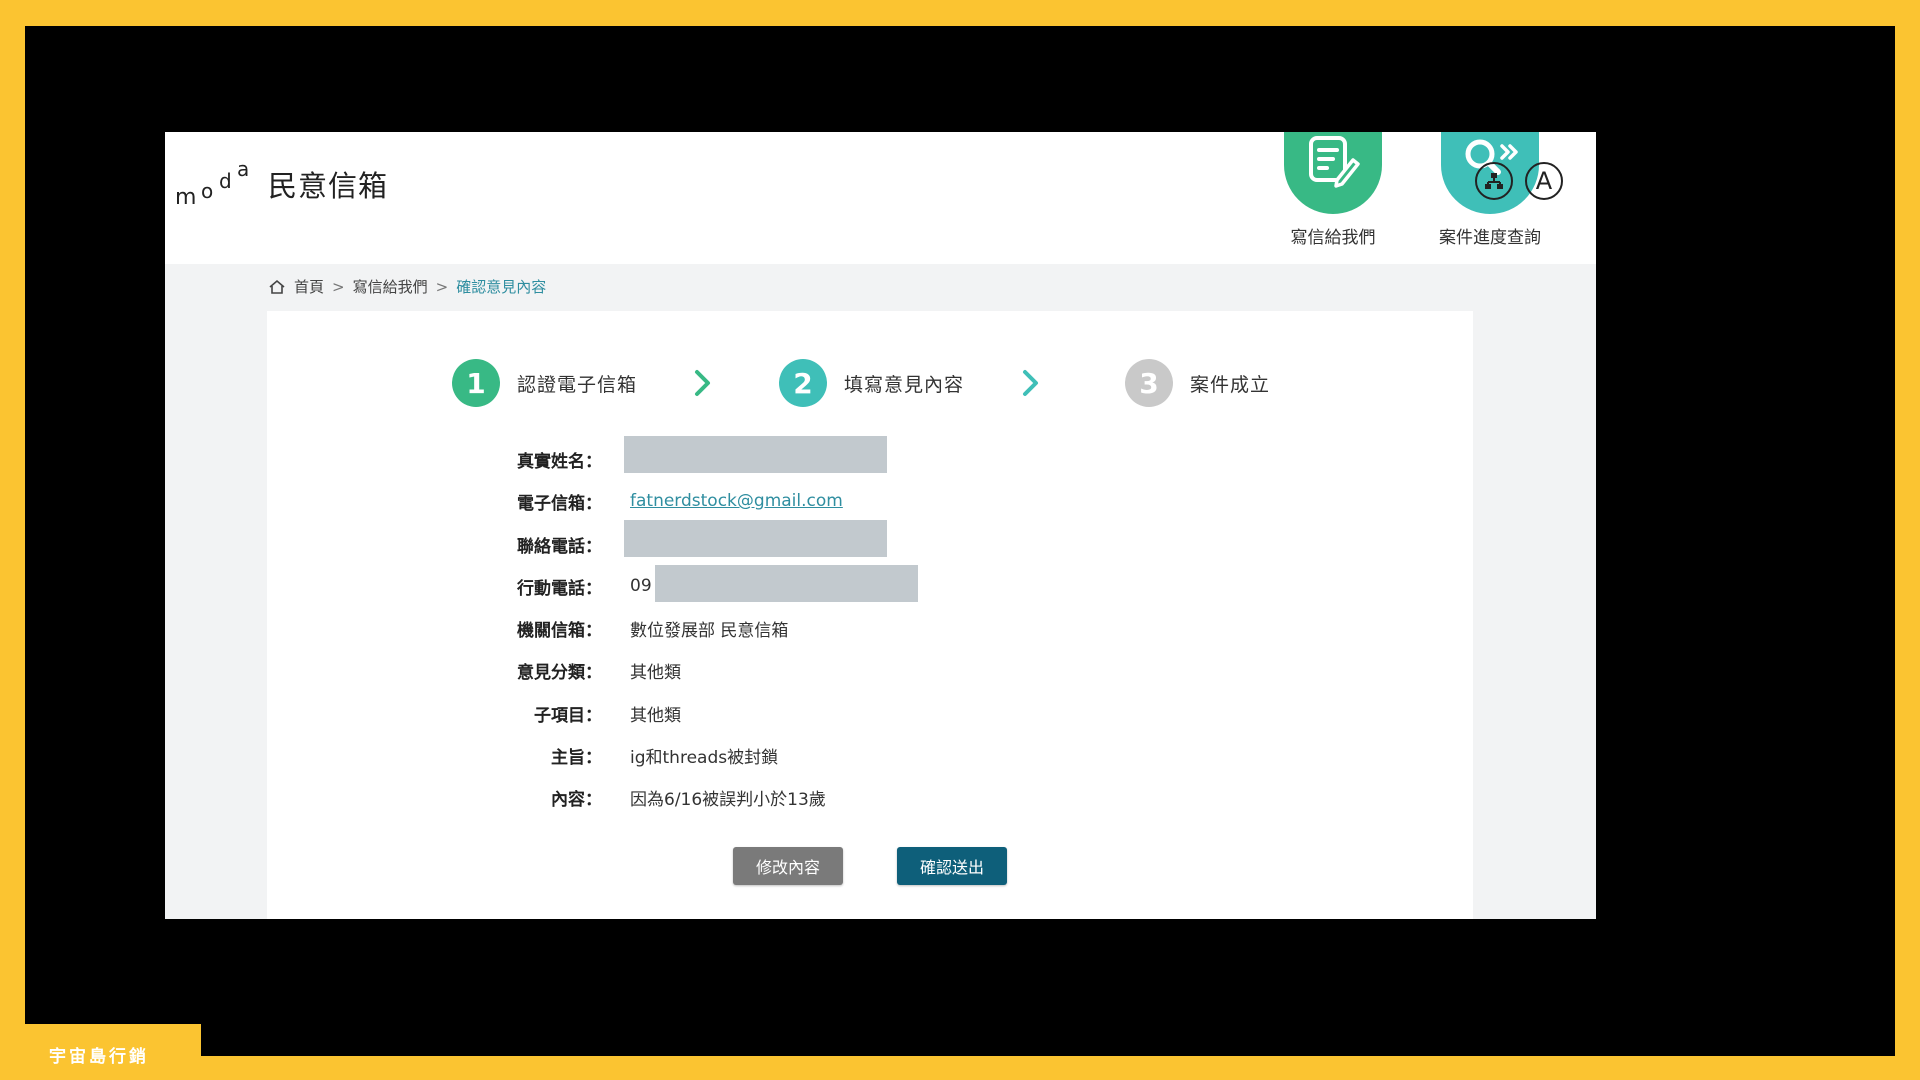  What do you see at coordinates (501, 287) in the screenshot?
I see `breadcrumb-current: 確認意見內容` at bounding box center [501, 287].